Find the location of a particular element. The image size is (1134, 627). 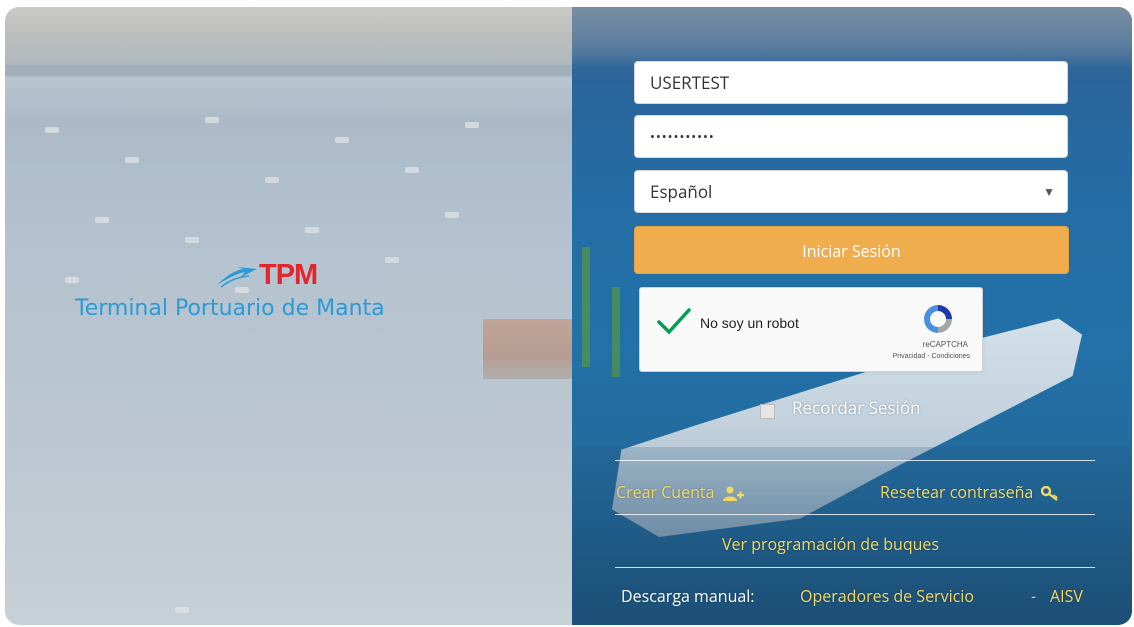

reset-password-link: Resetear contraseña is located at coordinates (969, 492).